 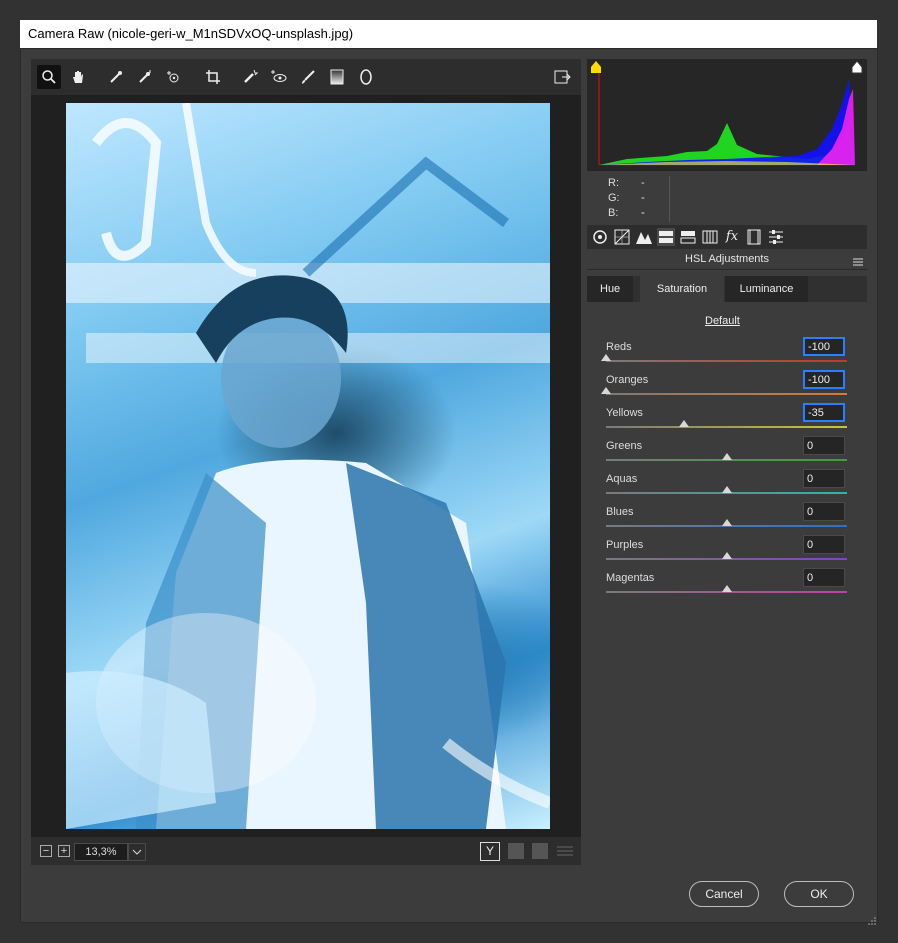 What do you see at coordinates (606, 390) in the screenshot?
I see `slider-thumb-oranges` at bounding box center [606, 390].